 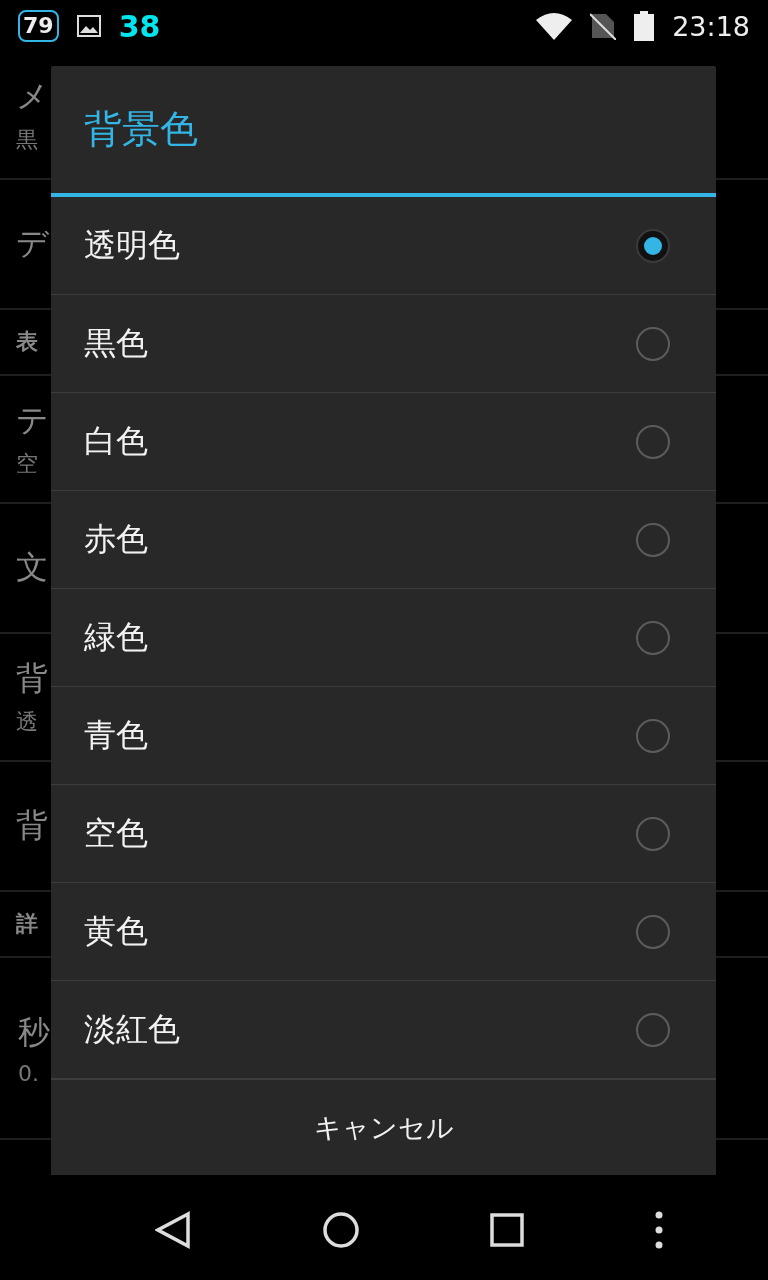 I want to click on notification-badge: 79, so click(x=38, y=26).